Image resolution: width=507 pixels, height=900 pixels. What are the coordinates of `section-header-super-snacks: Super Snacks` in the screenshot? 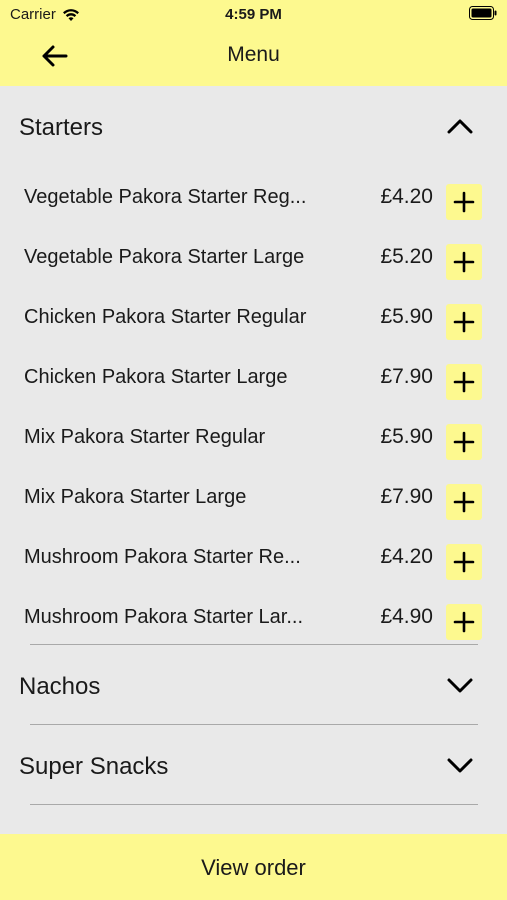 It's located at (253, 765).